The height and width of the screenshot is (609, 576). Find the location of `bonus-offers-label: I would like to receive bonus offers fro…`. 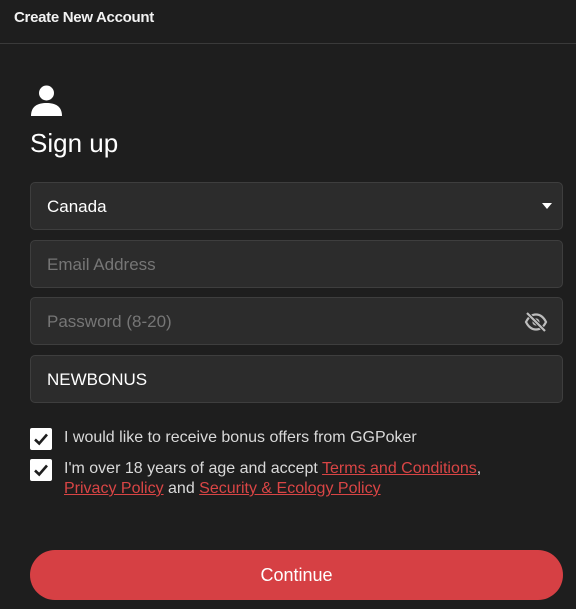

bonus-offers-label: I would like to receive bonus offers fro… is located at coordinates (240, 437).